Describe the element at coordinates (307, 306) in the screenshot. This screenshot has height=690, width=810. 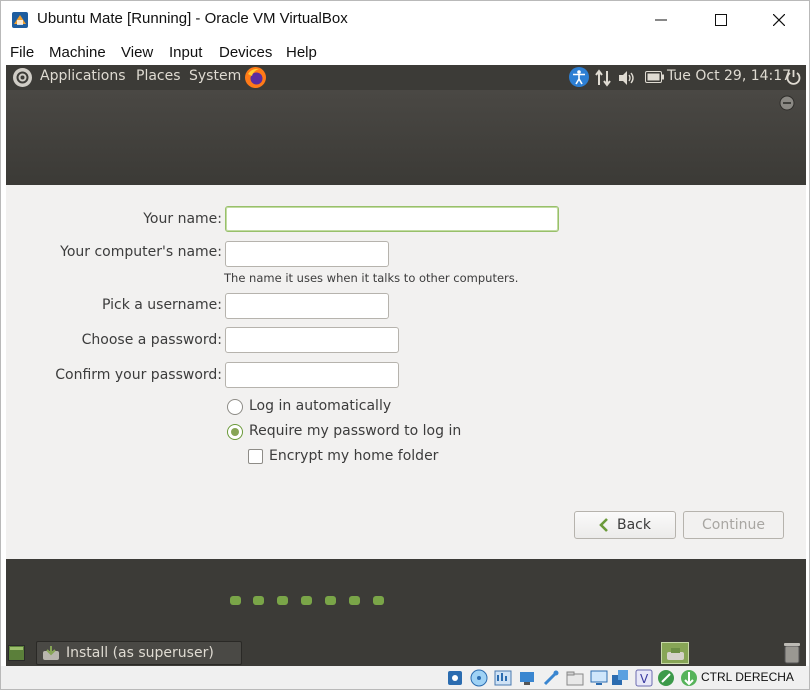
I see `username-input` at that location.